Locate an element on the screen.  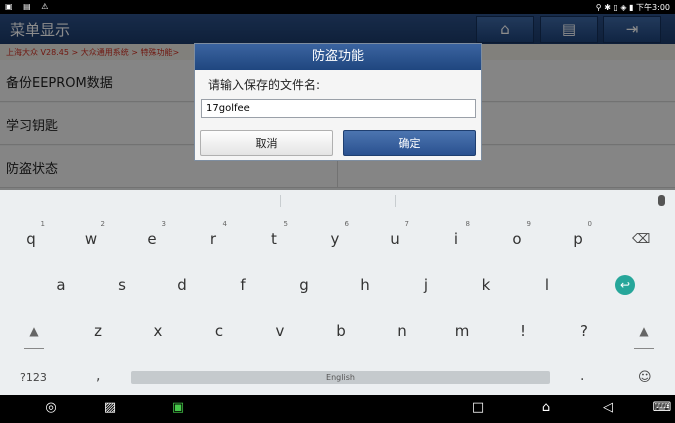
ok-button: 确定 is located at coordinates (409, 143).